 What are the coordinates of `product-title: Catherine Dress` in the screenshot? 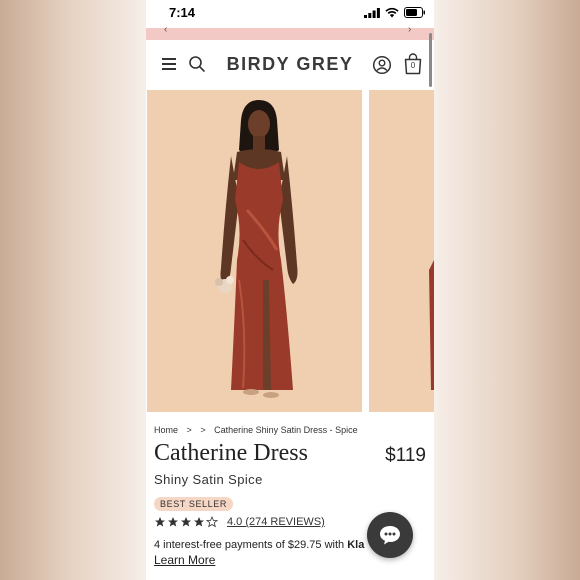 It's located at (231, 453).